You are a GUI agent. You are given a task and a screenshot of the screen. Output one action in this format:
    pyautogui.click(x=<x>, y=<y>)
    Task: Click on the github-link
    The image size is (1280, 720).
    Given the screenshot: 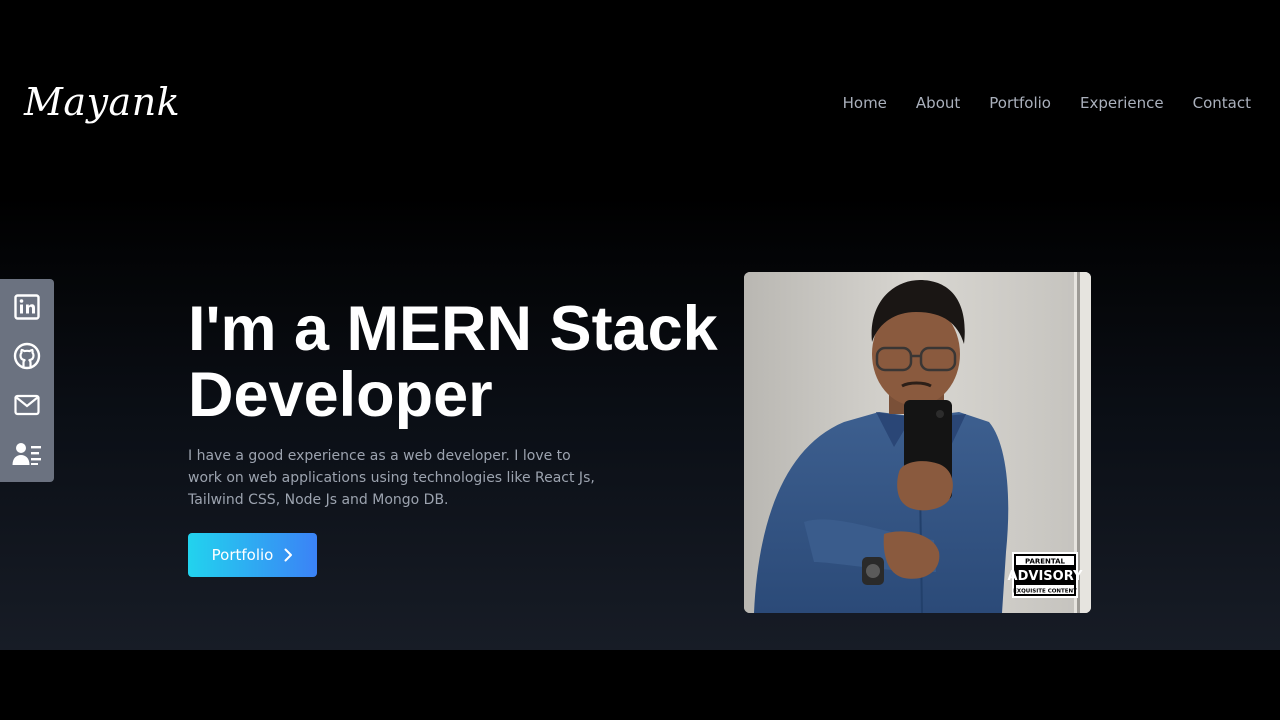 What is the action you would take?
    pyautogui.click(x=27, y=356)
    